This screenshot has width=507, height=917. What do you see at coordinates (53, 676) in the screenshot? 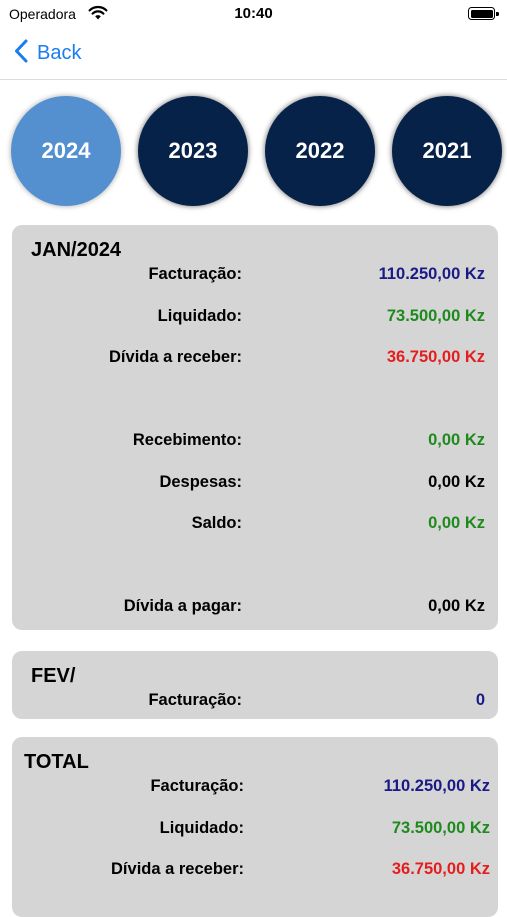
I see `month-title: FEV/` at bounding box center [53, 676].